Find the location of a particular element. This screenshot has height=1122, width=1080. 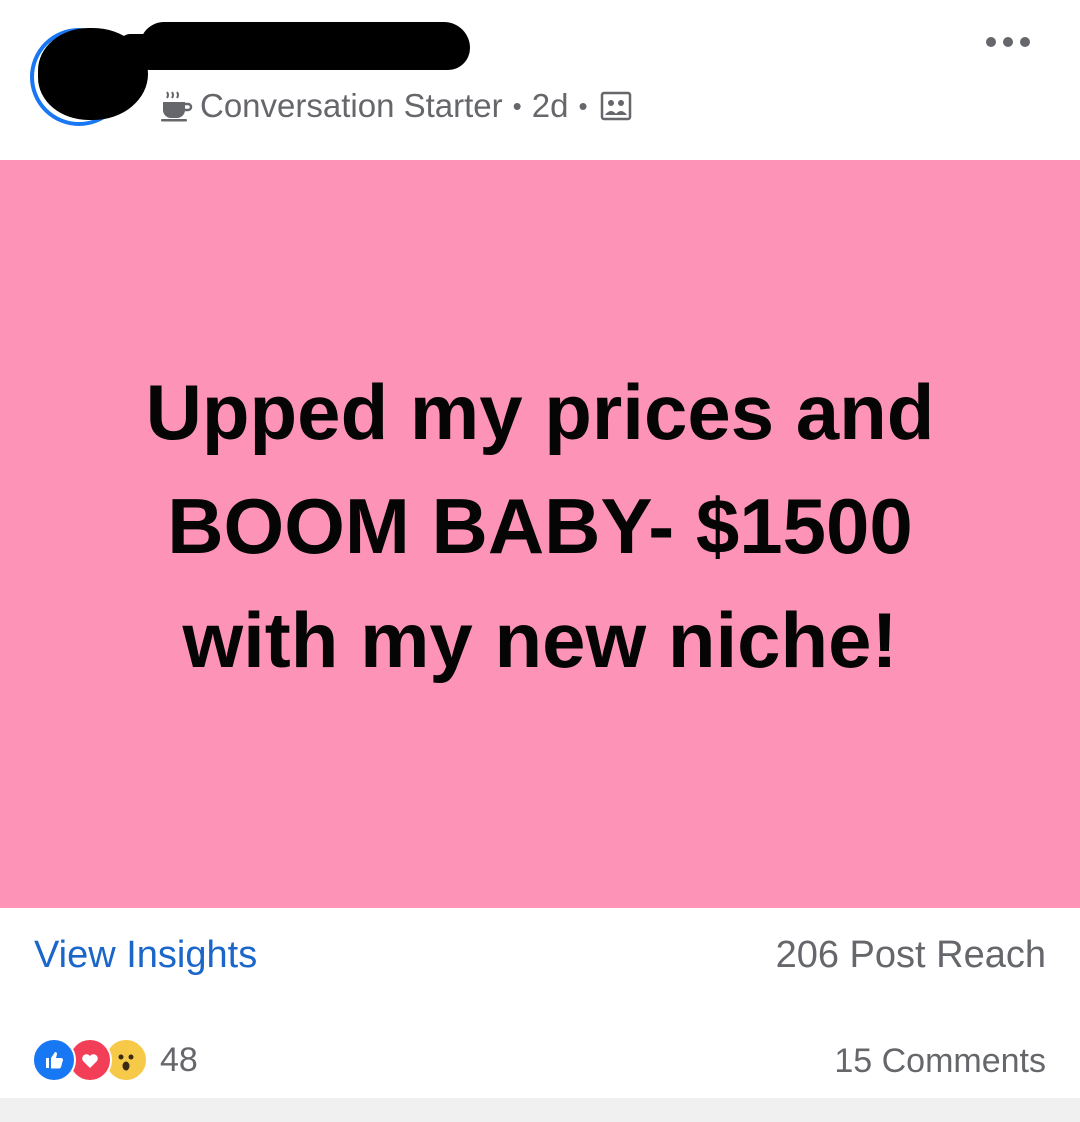

post-header: Conversation Starter • 2d • is located at coordinates (540, 80).